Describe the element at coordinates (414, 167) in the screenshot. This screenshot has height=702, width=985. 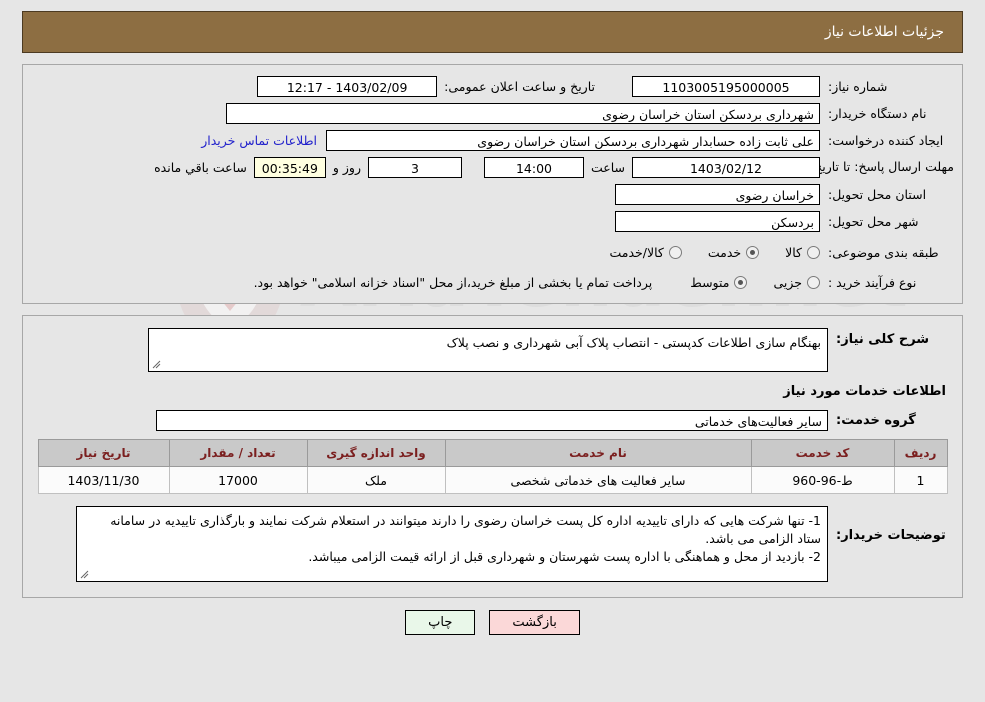
I see `remaining-days-value: 3` at that location.